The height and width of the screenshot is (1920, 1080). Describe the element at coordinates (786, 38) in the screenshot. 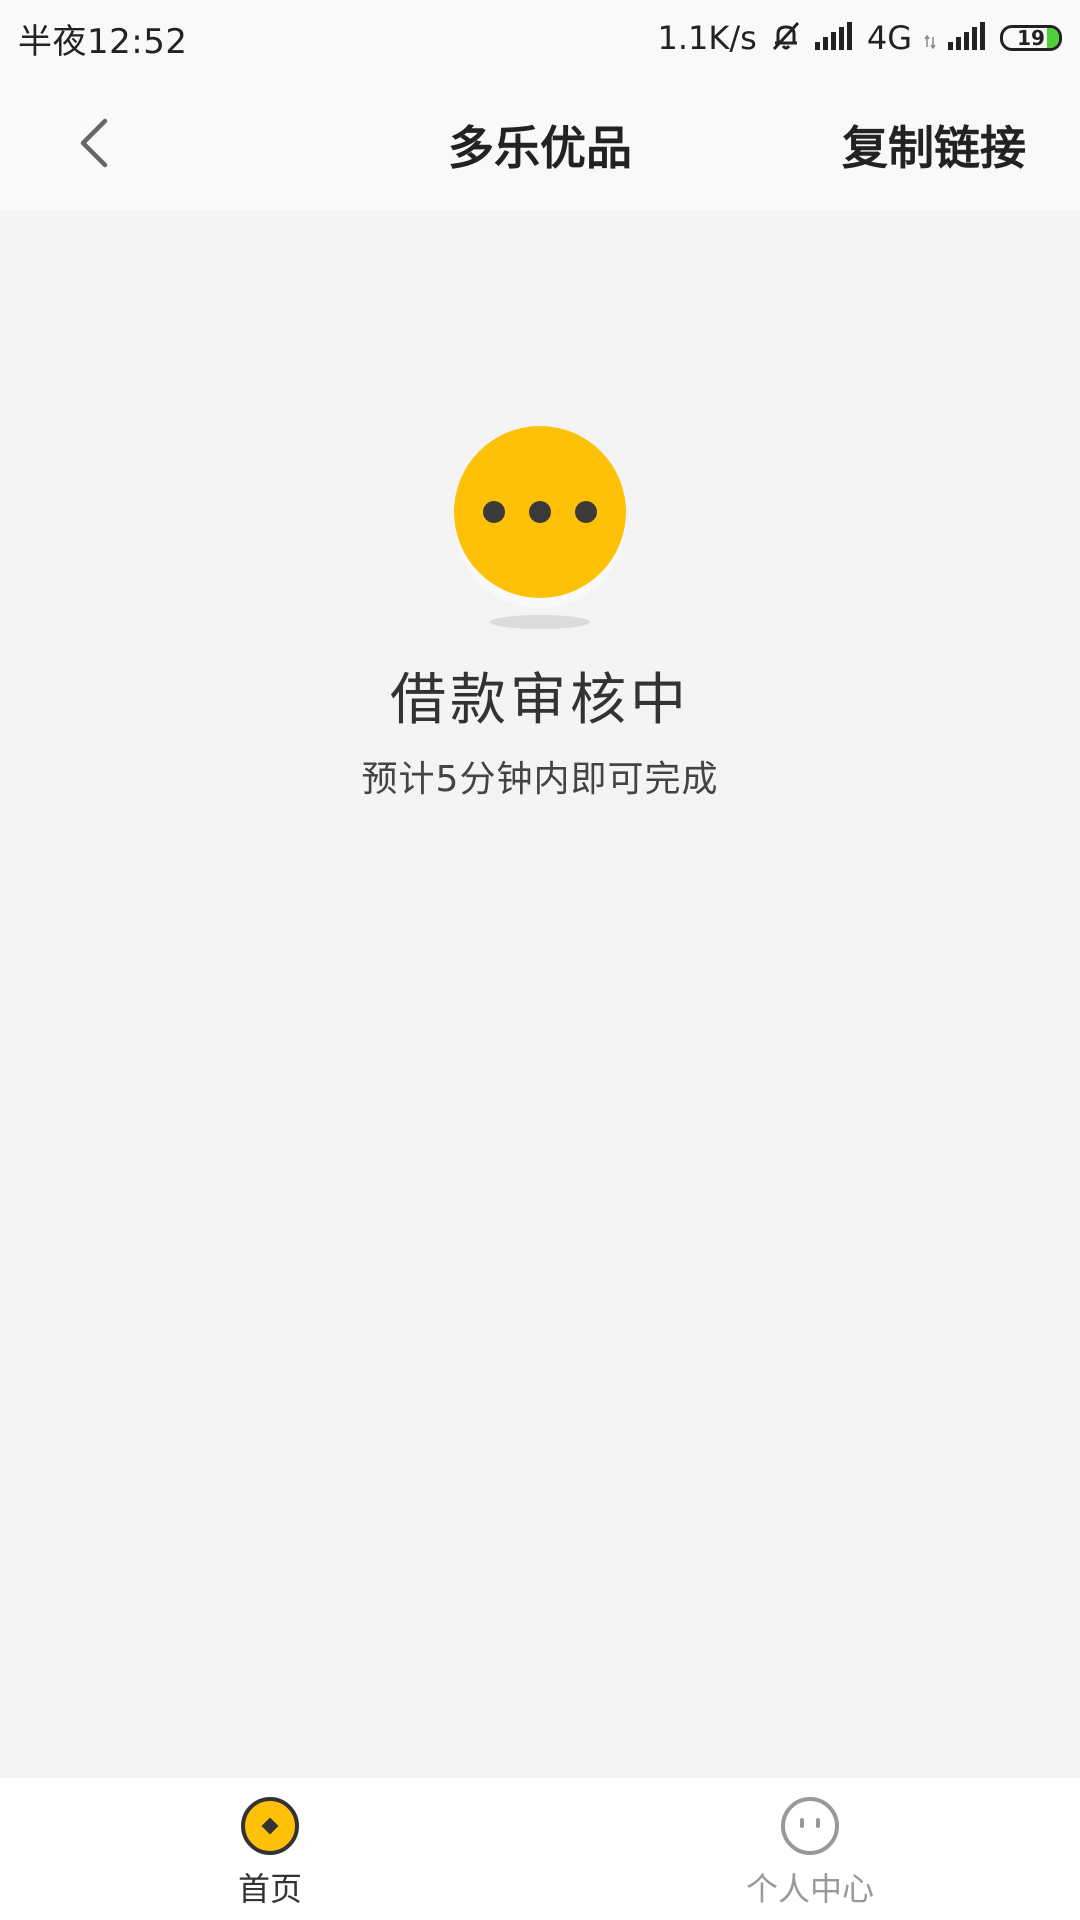

I see `bell-muted-icon` at that location.